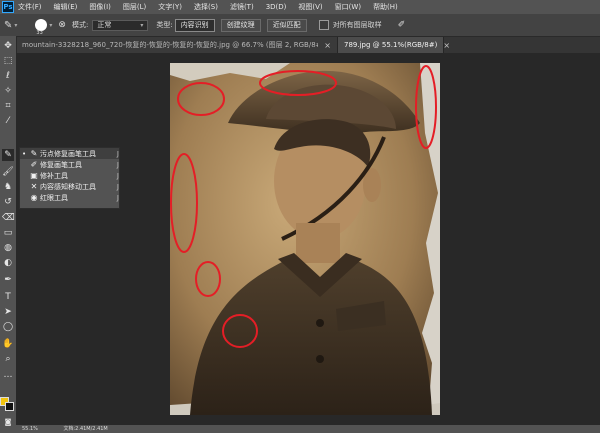 This screenshot has width=600, height=433. What do you see at coordinates (8, 76) in the screenshot?
I see `lasso-icon: ℓ` at bounding box center [8, 76].